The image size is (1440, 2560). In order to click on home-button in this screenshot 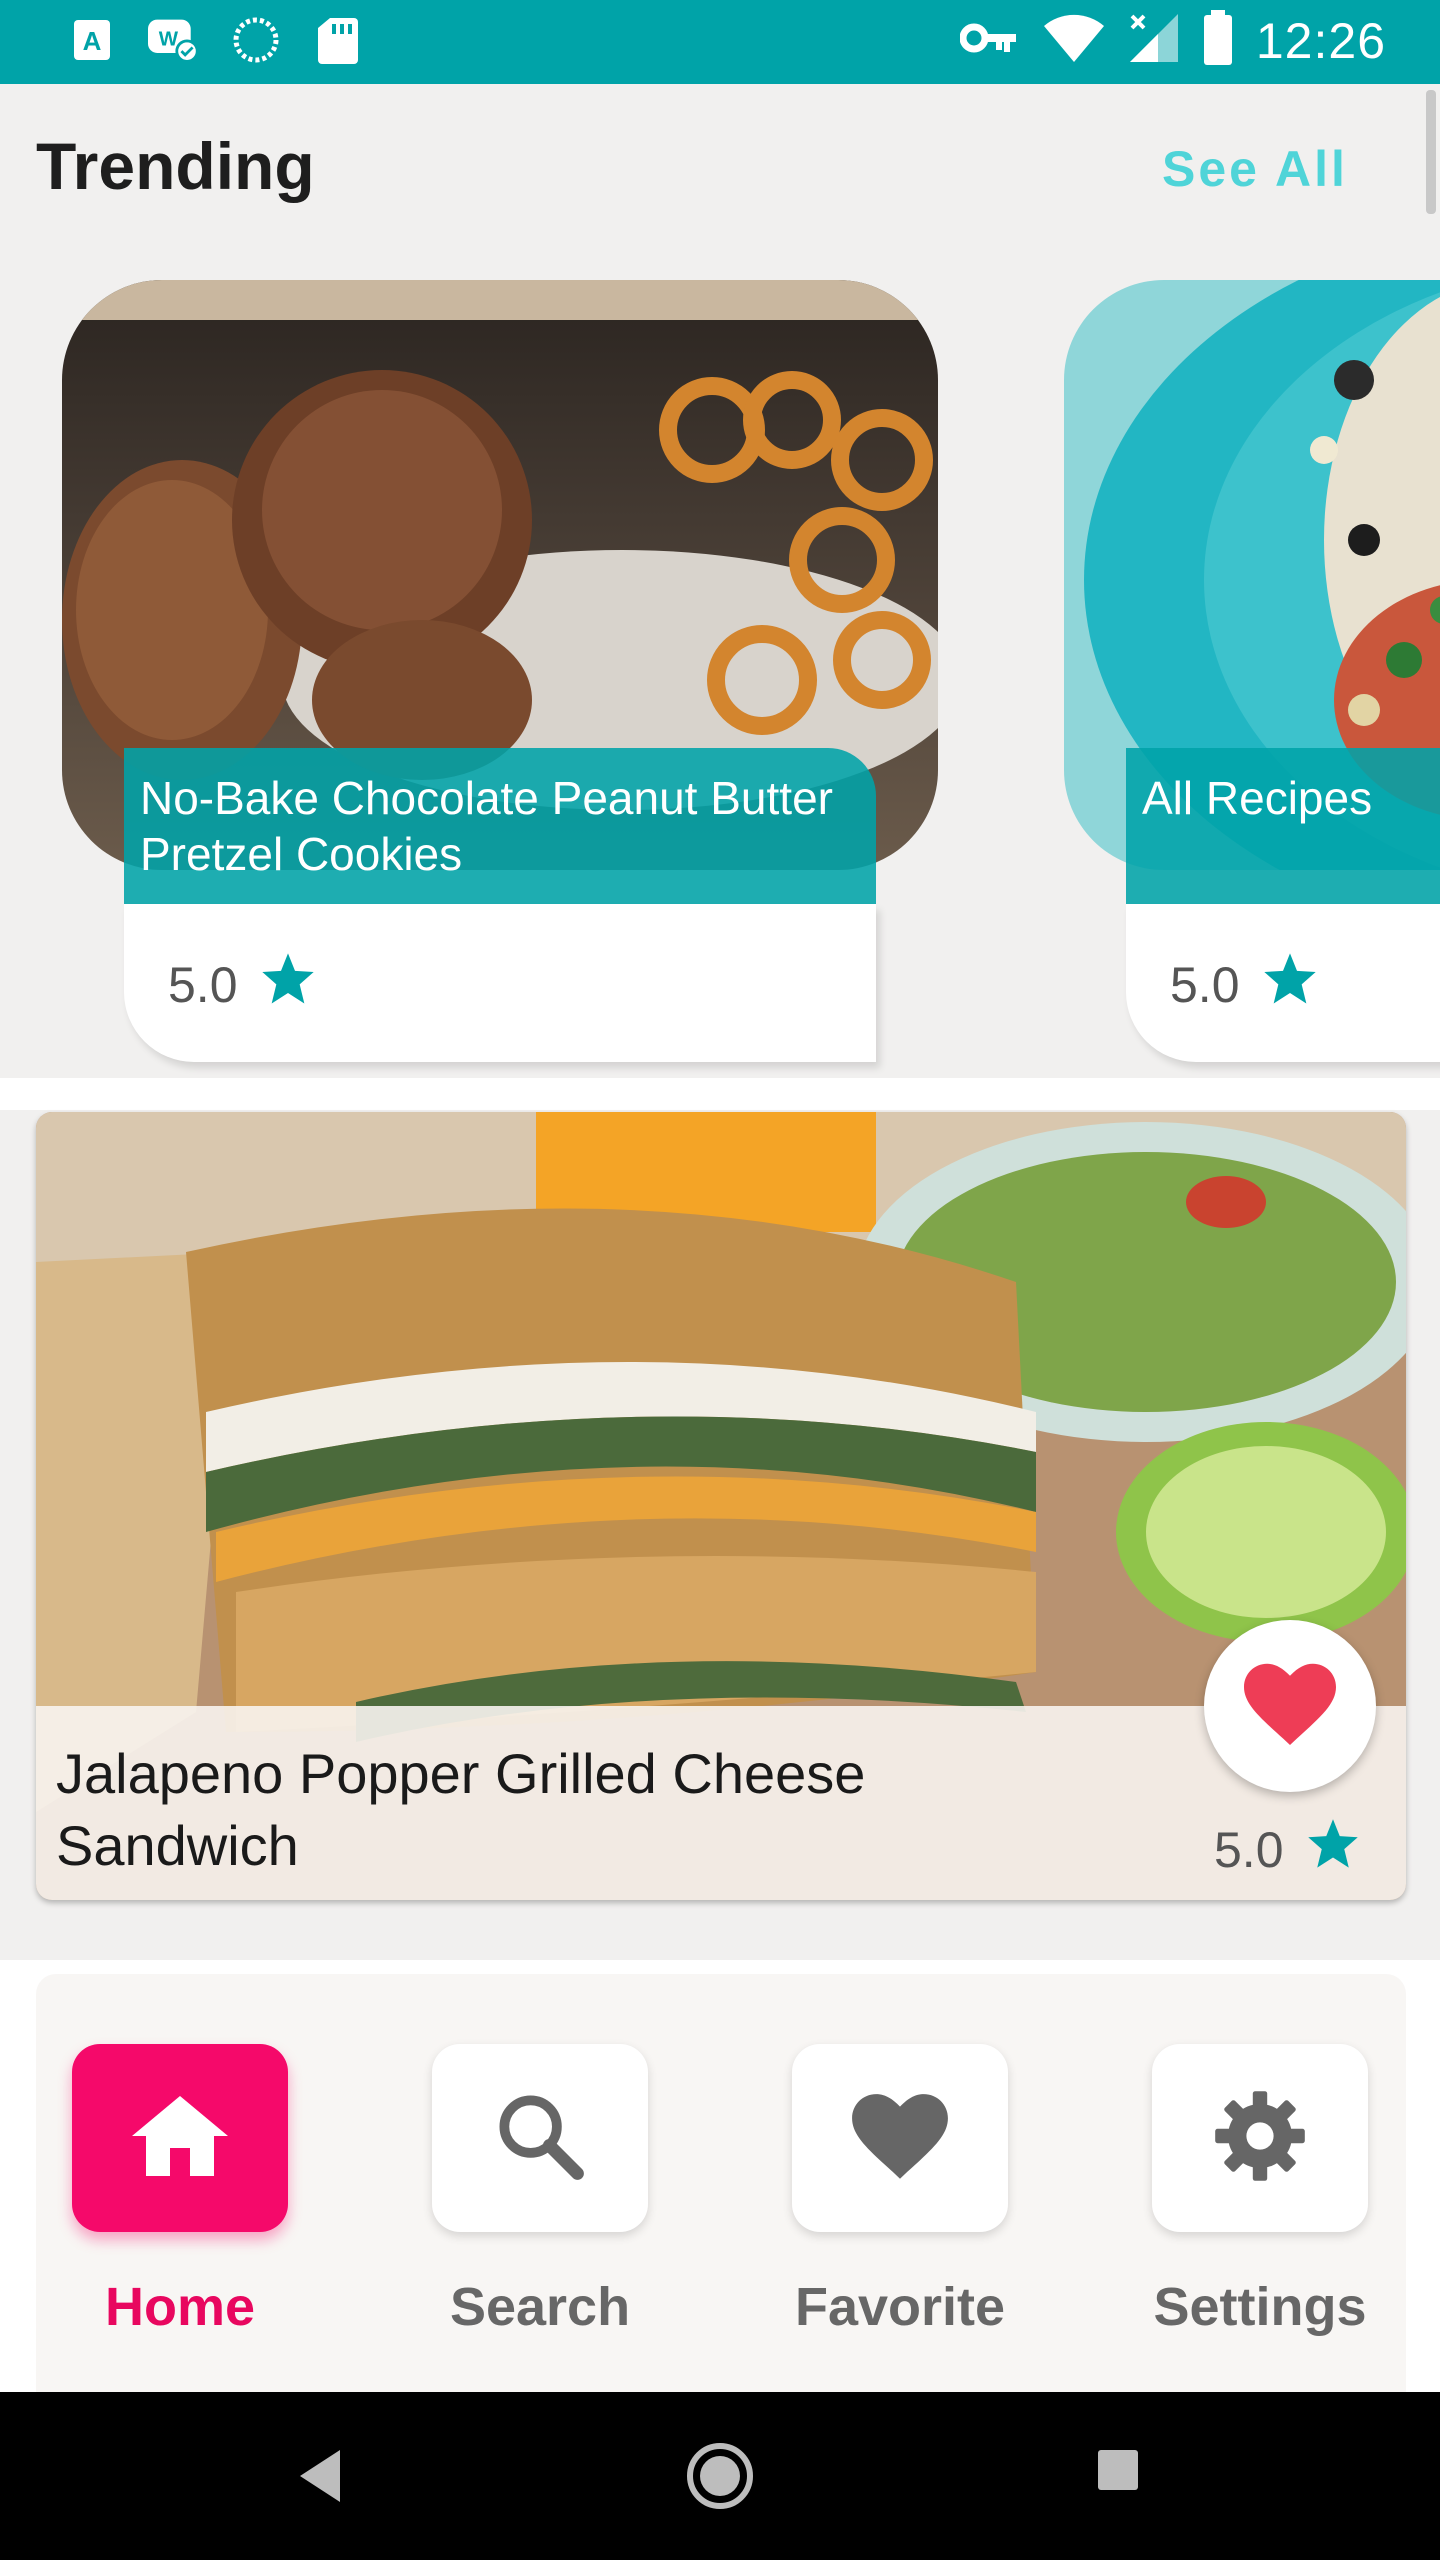, I will do `click(180, 2138)`.